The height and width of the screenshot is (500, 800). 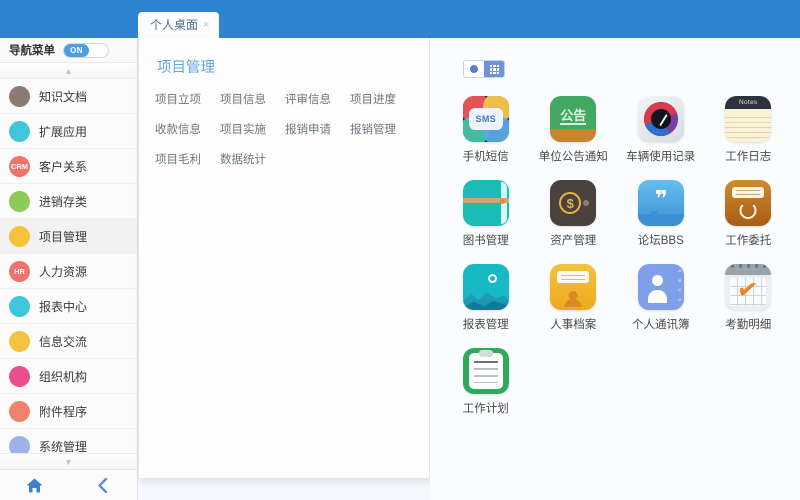 I want to click on app-tile-6: $ 资产管理, so click(x=574, y=214).